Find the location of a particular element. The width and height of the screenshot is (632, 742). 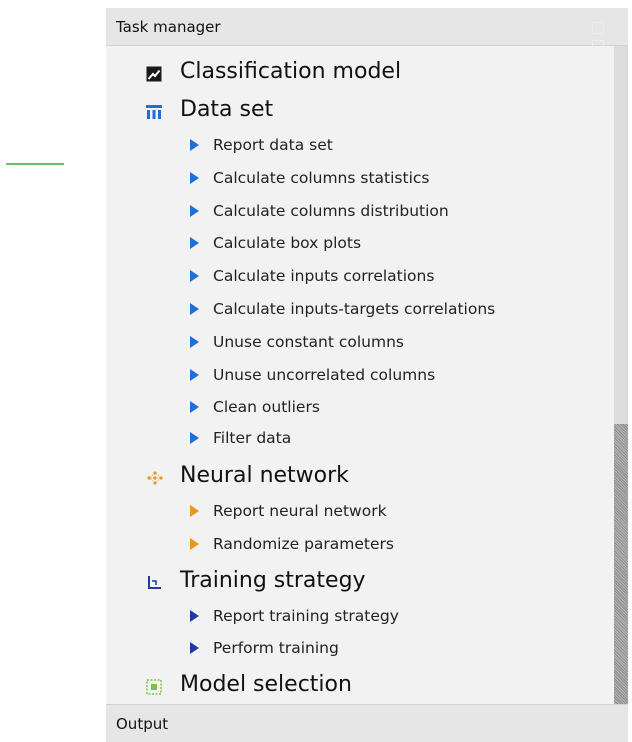

category-label: Classification model is located at coordinates (291, 71).